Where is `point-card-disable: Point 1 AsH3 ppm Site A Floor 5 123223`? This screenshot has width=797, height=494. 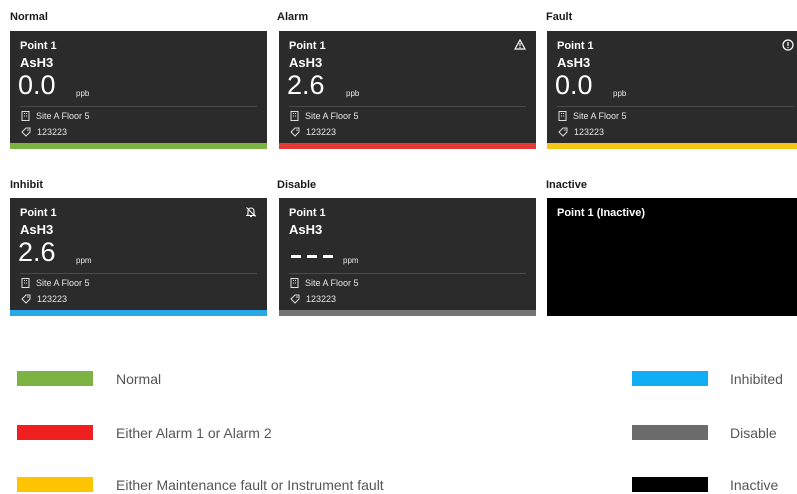
point-card-disable: Point 1 AsH3 ppm Site A Floor 5 123223 is located at coordinates (407, 257).